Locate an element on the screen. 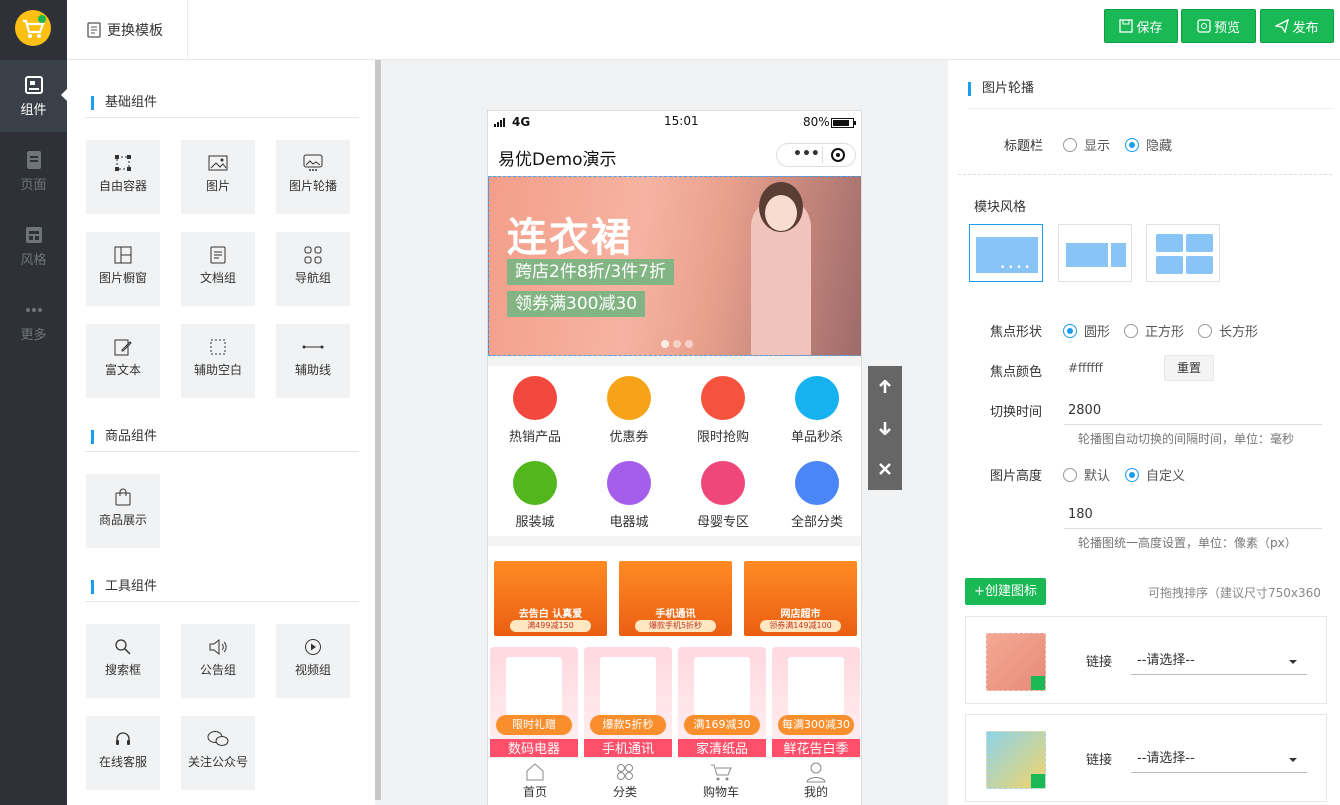 The width and height of the screenshot is (1340, 805). promo-card: 网店超市 领券满149减100 is located at coordinates (800, 598).